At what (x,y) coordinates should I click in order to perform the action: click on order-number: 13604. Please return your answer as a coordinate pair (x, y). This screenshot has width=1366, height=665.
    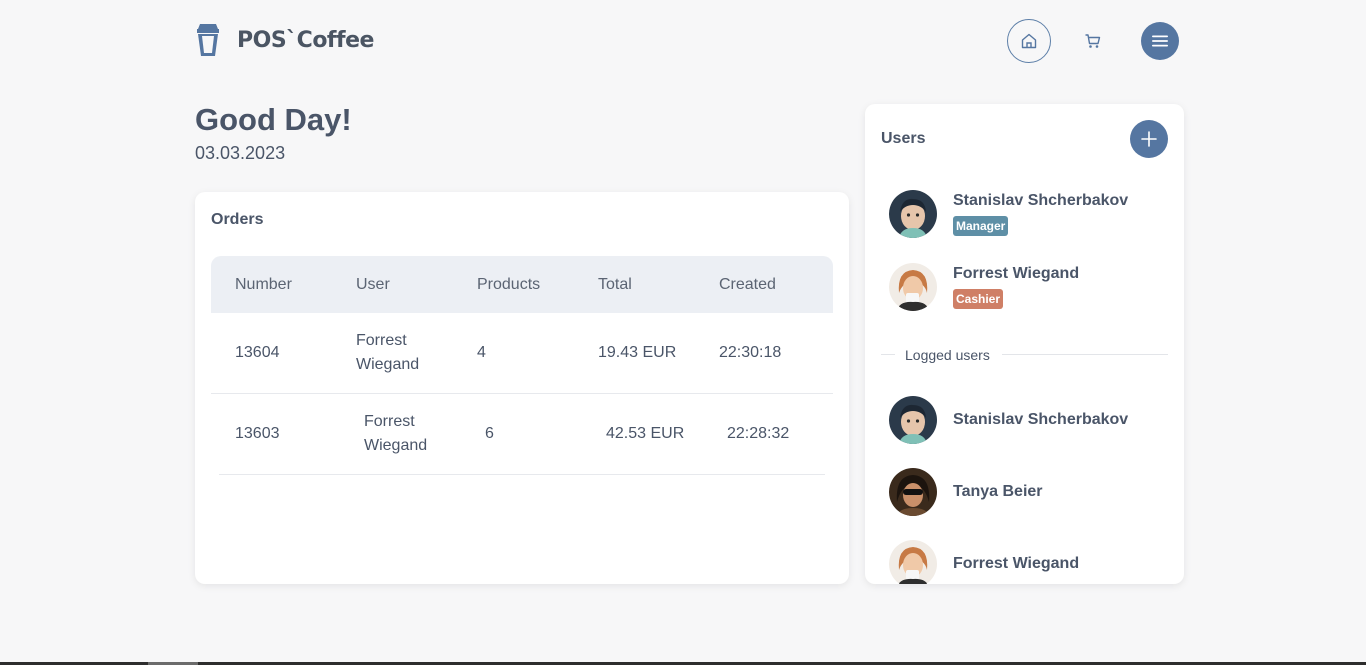
    Looking at the image, I should click on (257, 352).